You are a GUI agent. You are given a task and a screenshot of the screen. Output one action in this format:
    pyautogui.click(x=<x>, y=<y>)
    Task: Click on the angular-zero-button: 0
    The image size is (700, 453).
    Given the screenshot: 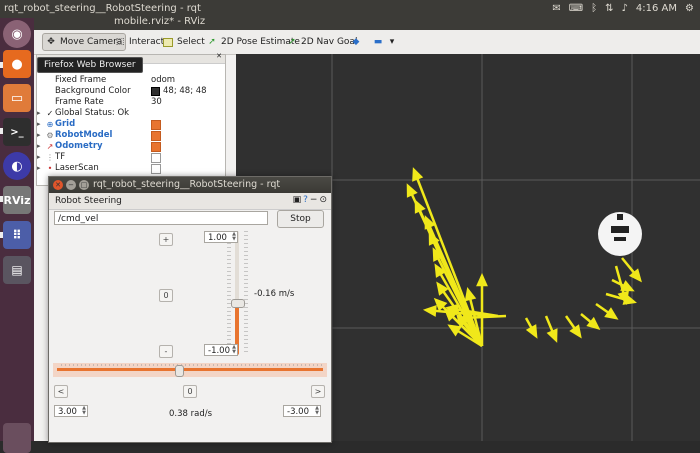 What is the action you would take?
    pyautogui.click(x=190, y=391)
    